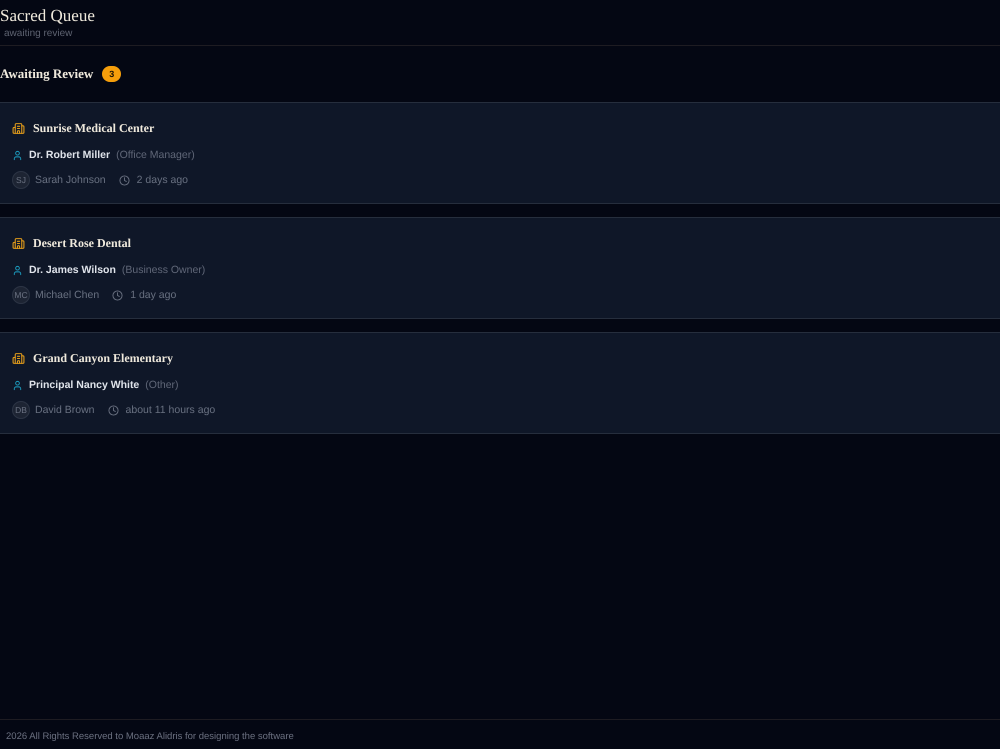 This screenshot has width=1000, height=749. Describe the element at coordinates (500, 268) in the screenshot. I see `request-card: Desert Rose Dental Dr. James Wilson (Business Owner) MC Michael Chen 1 day ago` at that location.